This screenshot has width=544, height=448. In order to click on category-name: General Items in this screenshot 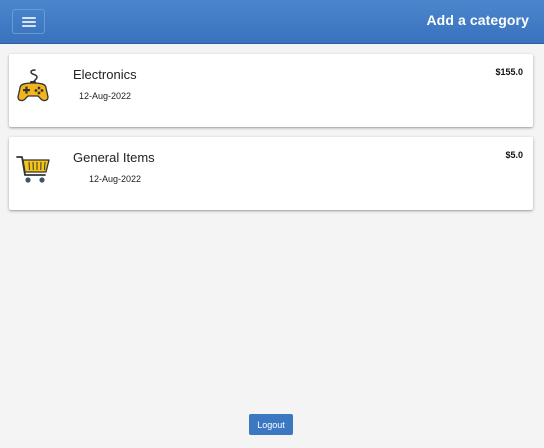, I will do `click(114, 157)`.